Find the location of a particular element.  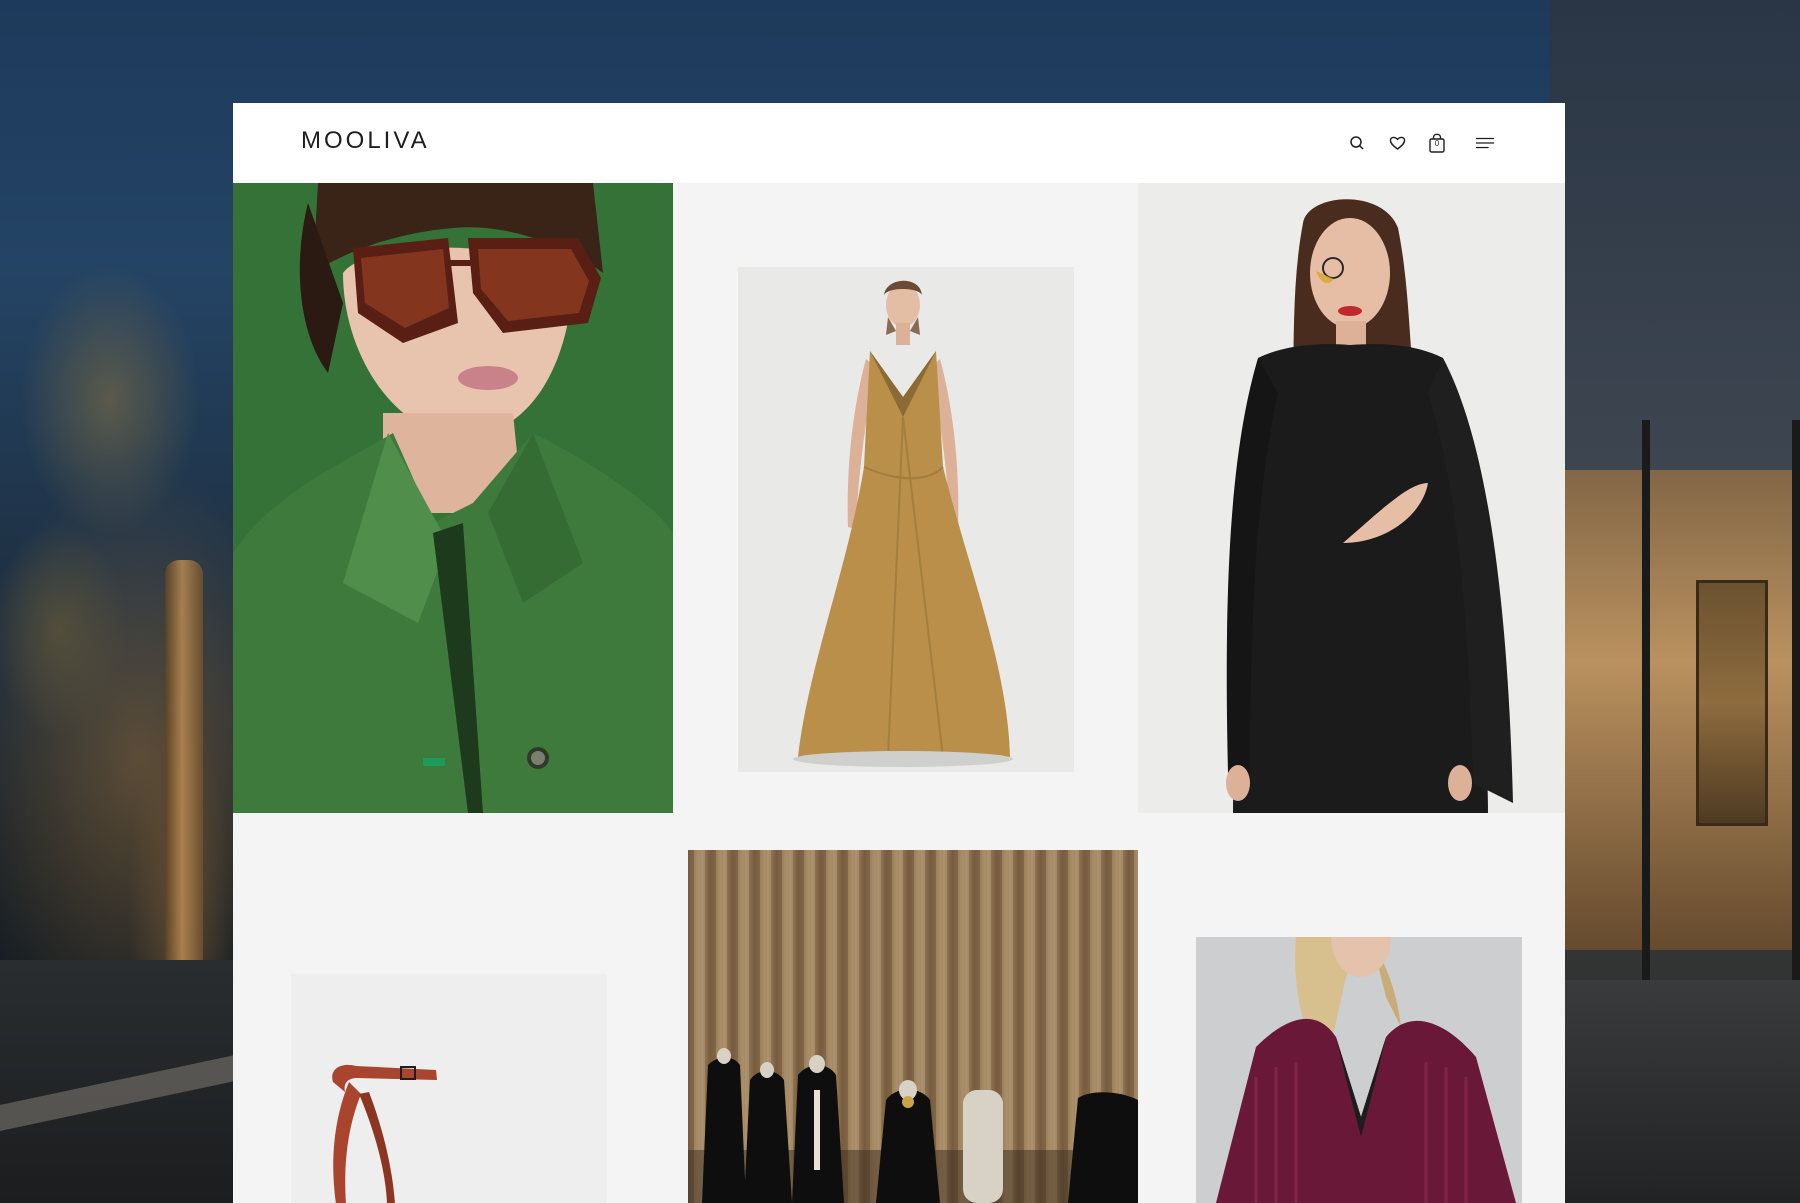

gold-satin-gown-photo is located at coordinates (906, 519).